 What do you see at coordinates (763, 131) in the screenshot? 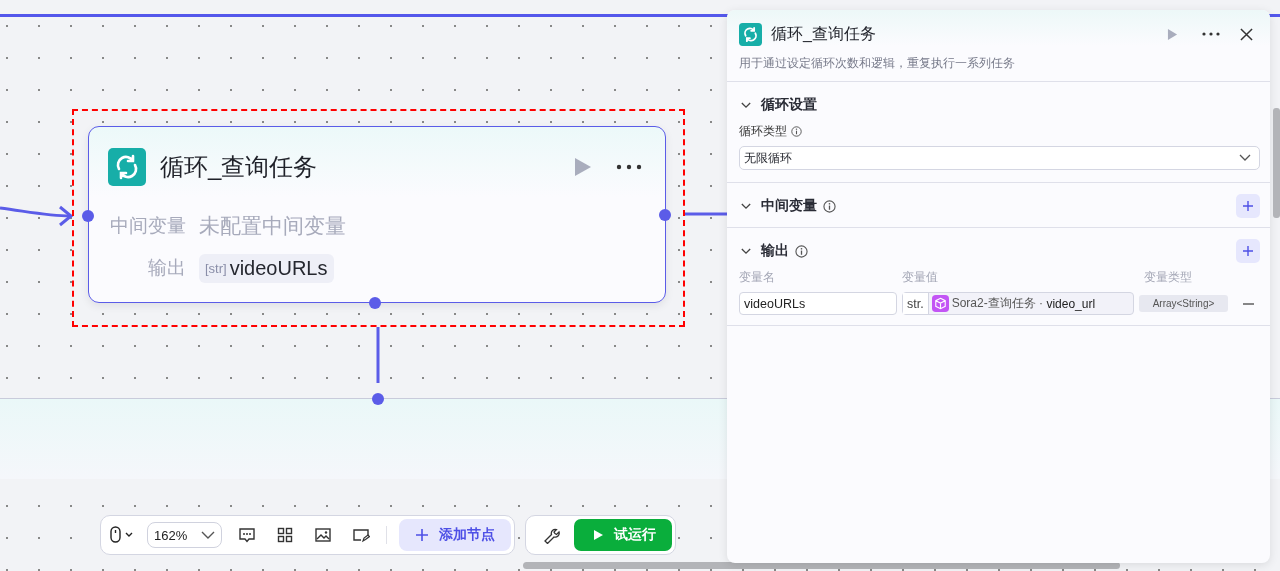
I see `field-label: 循环类型` at bounding box center [763, 131].